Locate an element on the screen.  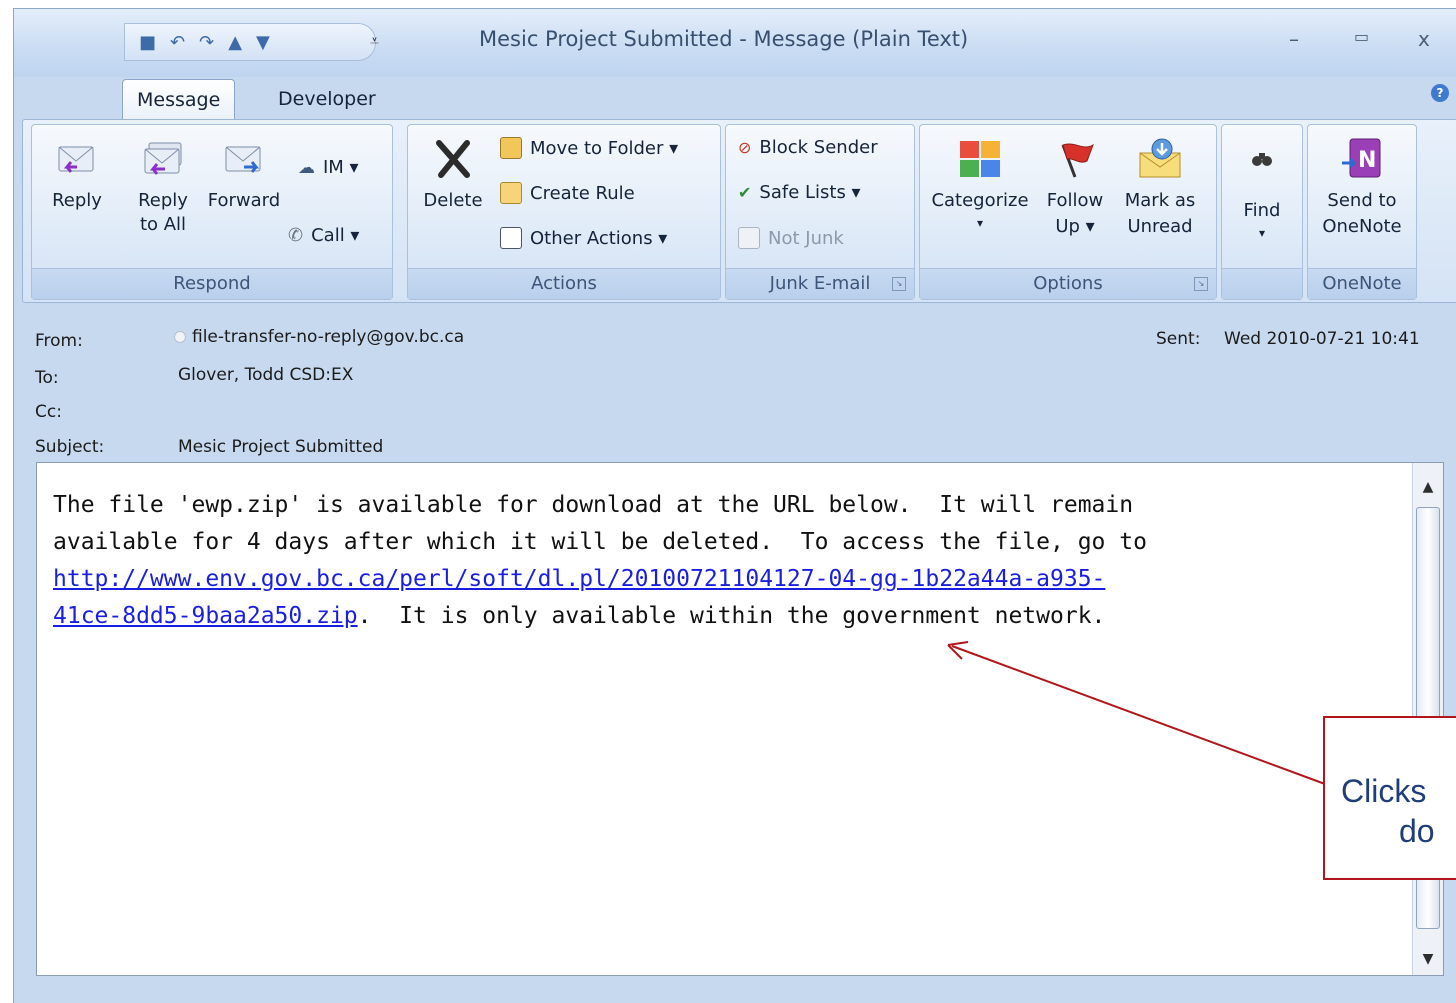
callout-box: Clicks do is located at coordinates (1389, 798).